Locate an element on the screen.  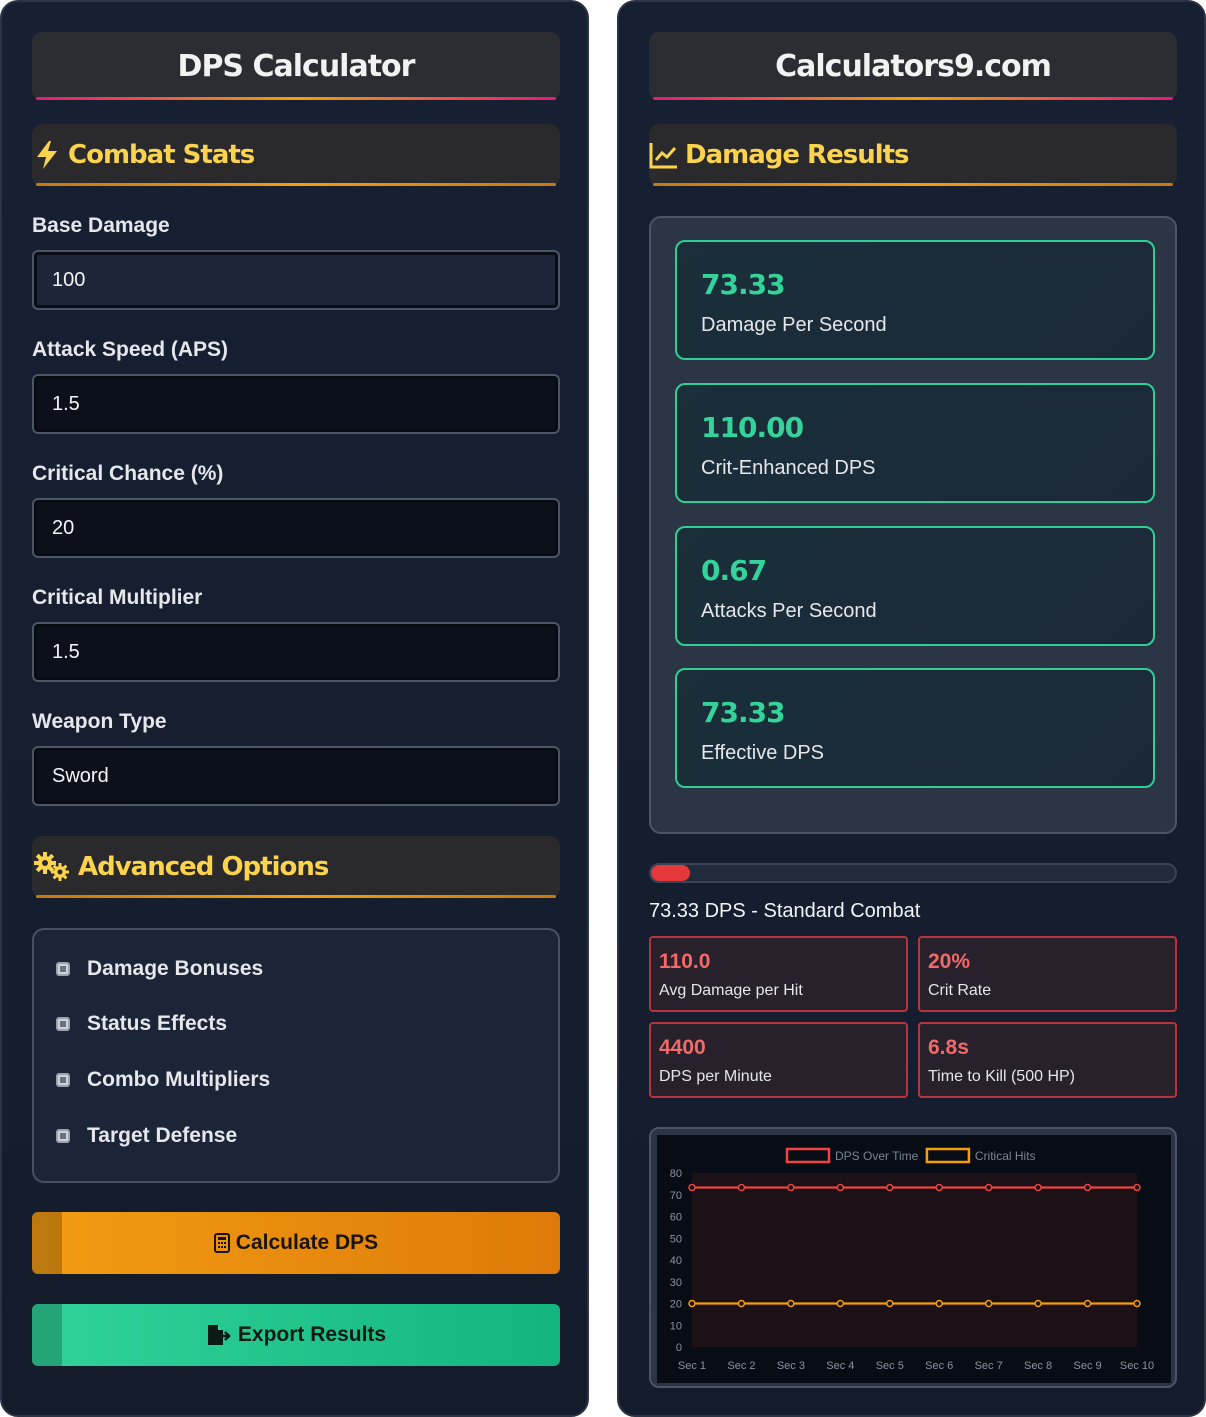
dps-label: Damage Per Second is located at coordinates (794, 325).